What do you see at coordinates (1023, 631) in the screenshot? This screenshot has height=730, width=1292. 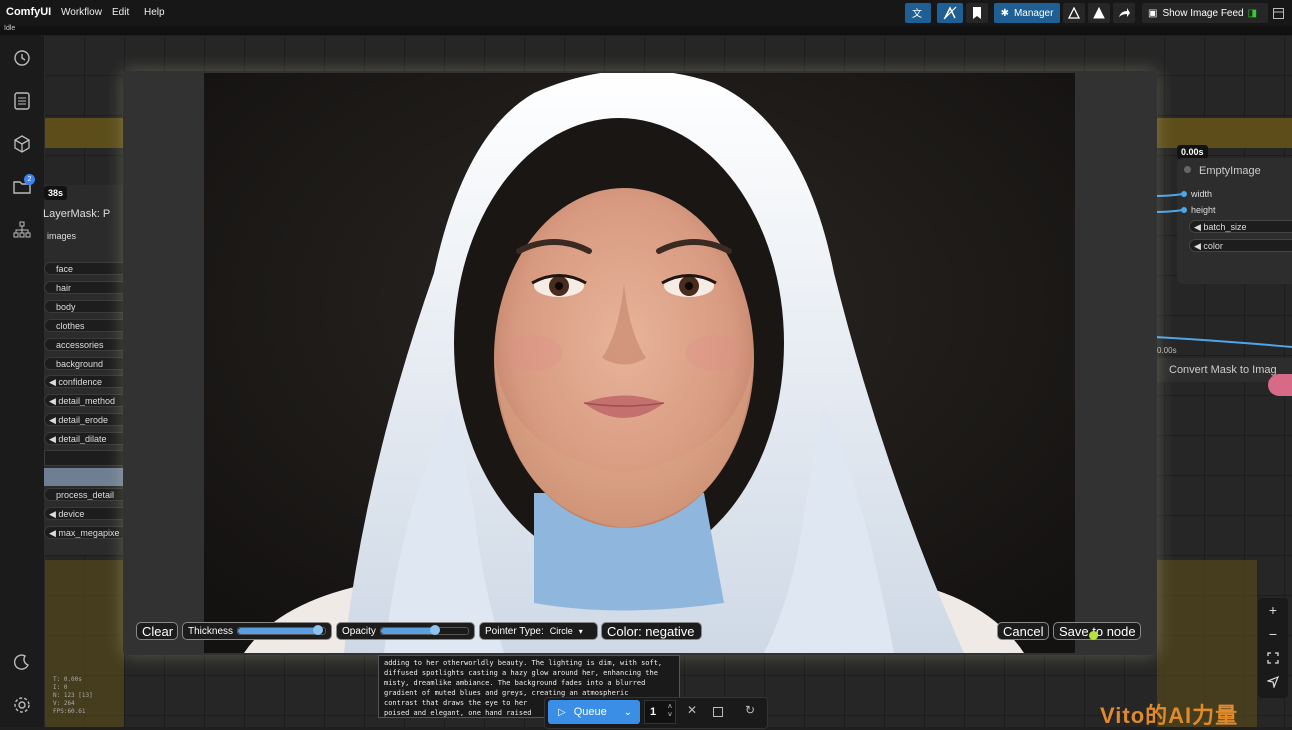 I see `cancel-button: Cancel` at bounding box center [1023, 631].